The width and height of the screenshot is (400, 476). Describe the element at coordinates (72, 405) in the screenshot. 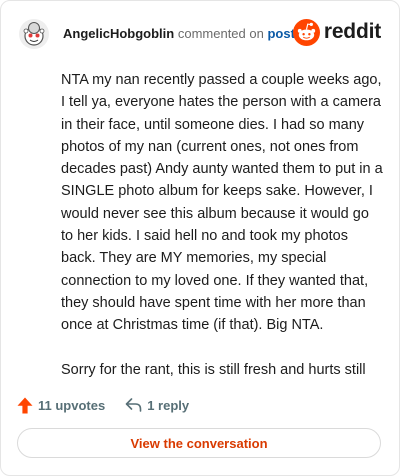

I see `upvote-count: 11 upvotes` at that location.